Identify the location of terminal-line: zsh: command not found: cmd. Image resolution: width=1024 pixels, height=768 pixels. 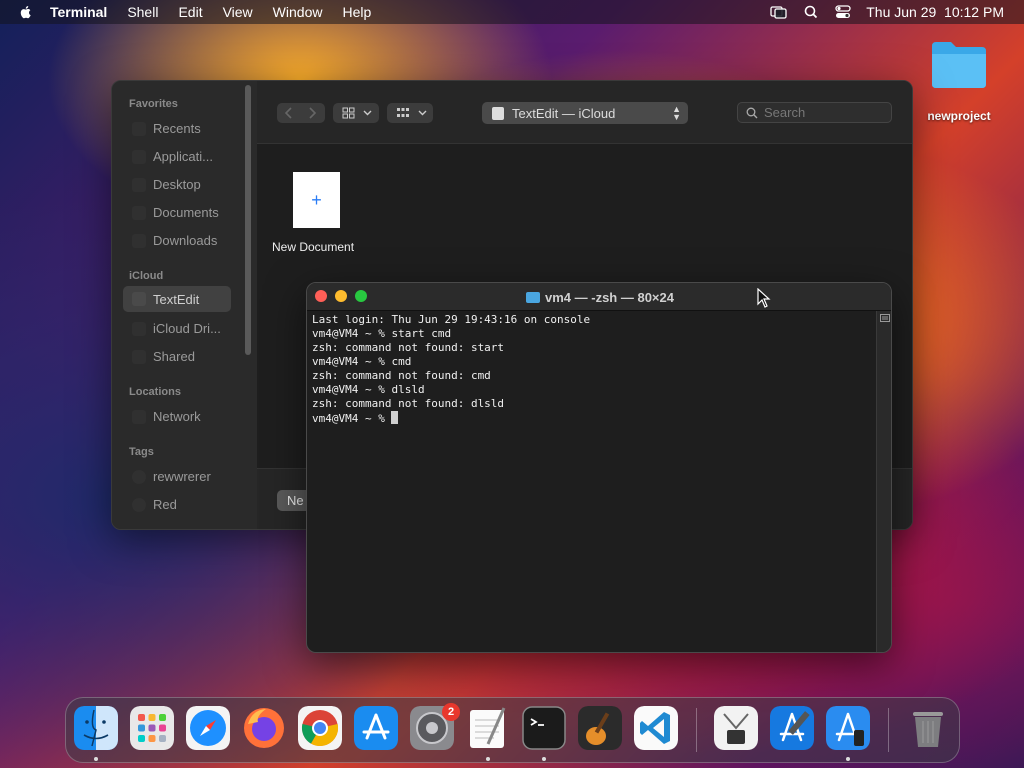
(401, 375).